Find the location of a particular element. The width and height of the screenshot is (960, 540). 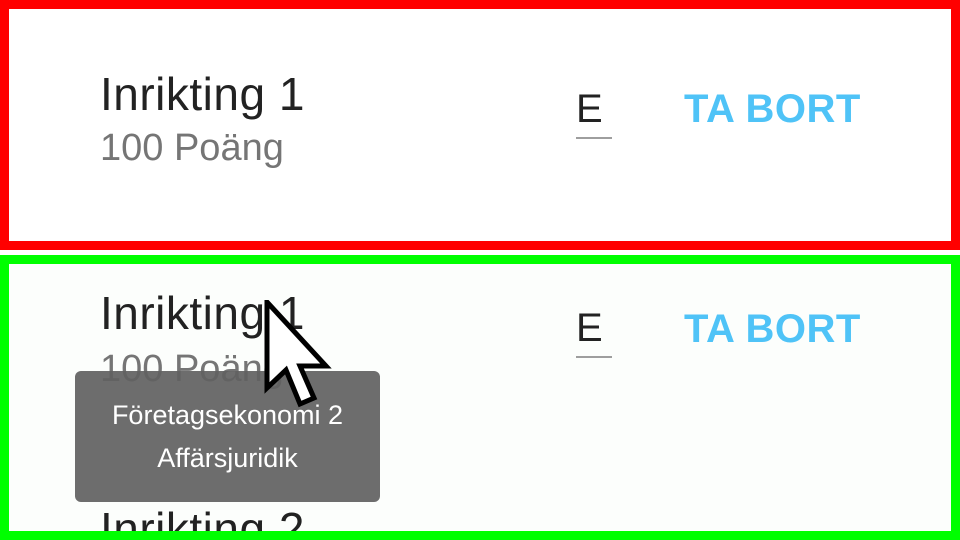

course-title: Inrikting 1 is located at coordinates (202, 94).